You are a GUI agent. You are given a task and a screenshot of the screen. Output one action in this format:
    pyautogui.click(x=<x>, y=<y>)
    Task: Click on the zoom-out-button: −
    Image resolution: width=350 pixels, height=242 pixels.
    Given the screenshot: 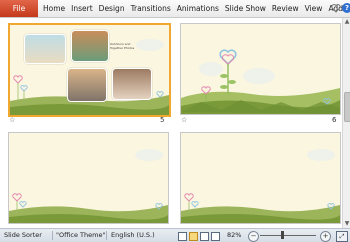 What is the action you would take?
    pyautogui.click(x=253, y=236)
    